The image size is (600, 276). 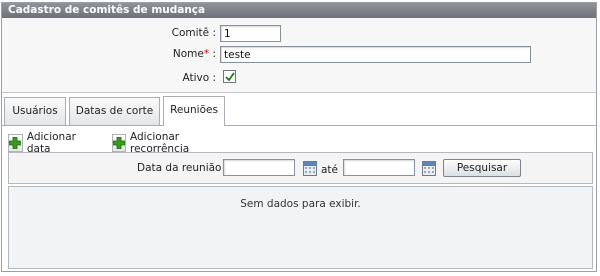 I want to click on panel-title: Cadastro de comitês de mudança, so click(x=299, y=10).